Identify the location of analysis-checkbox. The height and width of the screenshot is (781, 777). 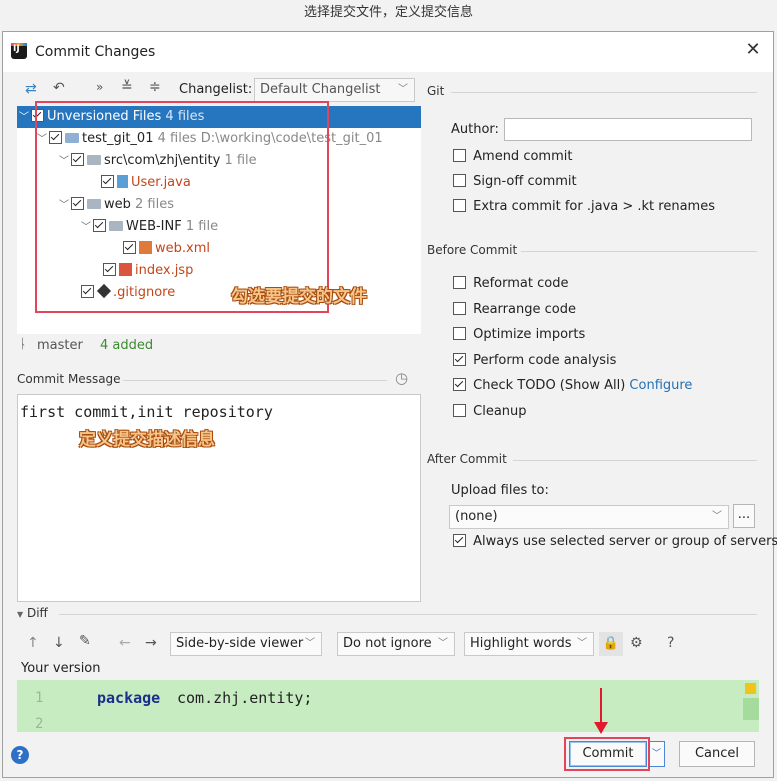
(459, 359).